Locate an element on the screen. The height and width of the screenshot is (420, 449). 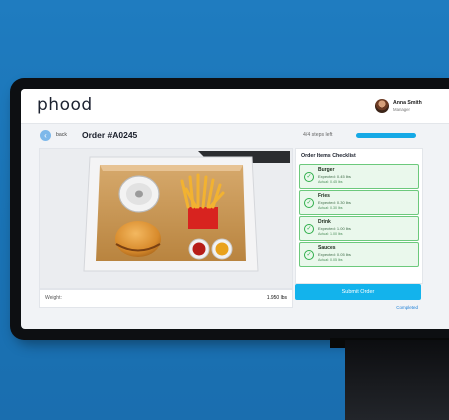
item-actual: Actual: 0.30 lbs is located at coordinates (330, 208).